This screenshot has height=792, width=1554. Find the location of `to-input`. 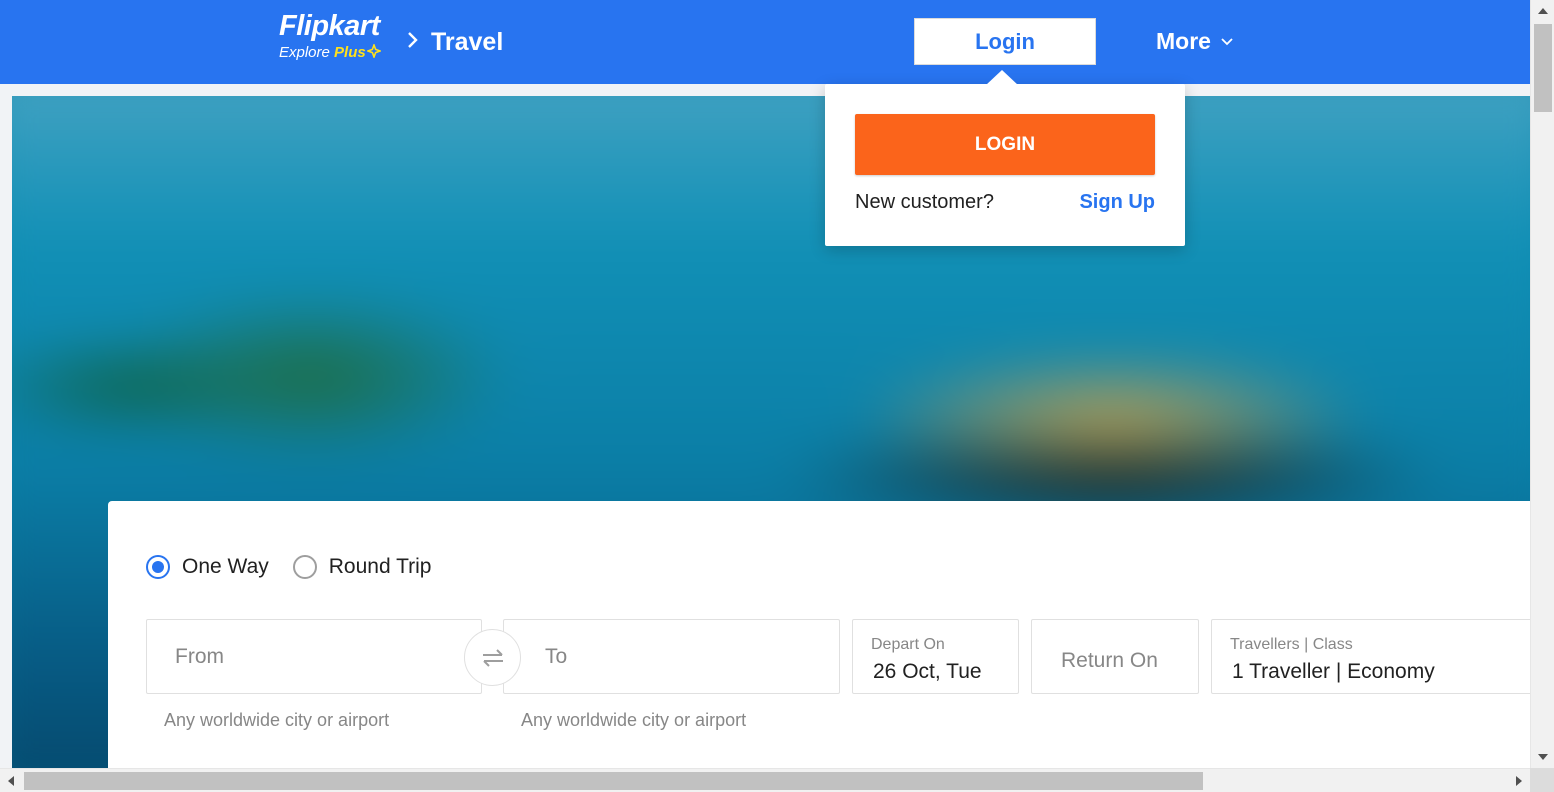

to-input is located at coordinates (671, 656).